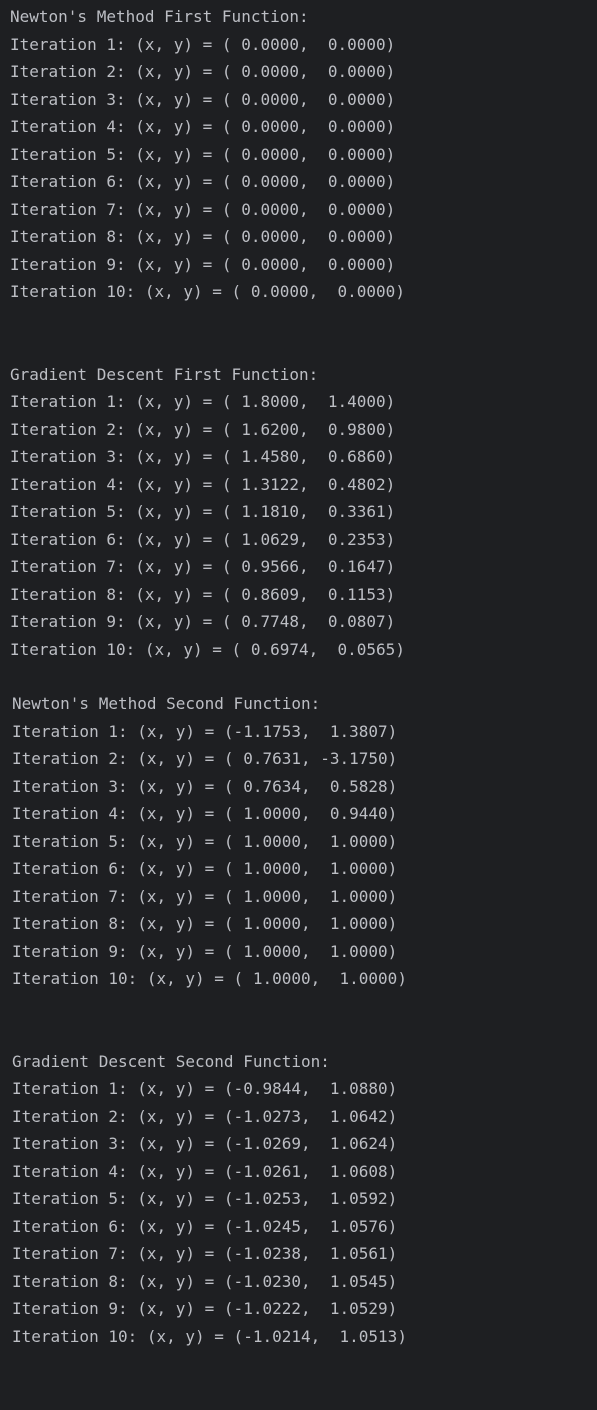  Describe the element at coordinates (205, 1198) in the screenshot. I see `iteration-line: Iteration 5: (x, y) = (-1.0253, 1.0592)` at that location.